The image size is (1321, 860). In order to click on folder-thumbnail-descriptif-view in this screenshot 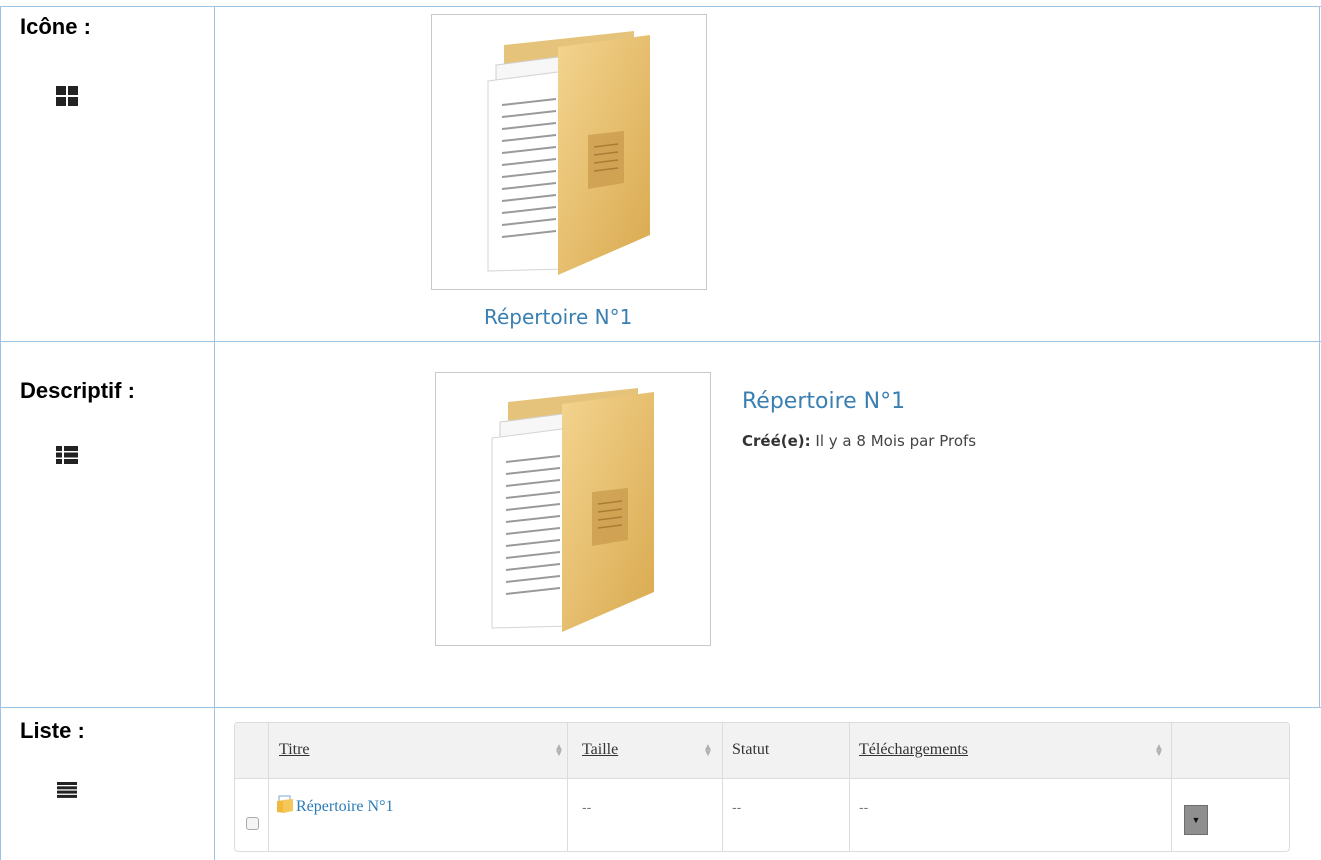, I will do `click(573, 509)`.